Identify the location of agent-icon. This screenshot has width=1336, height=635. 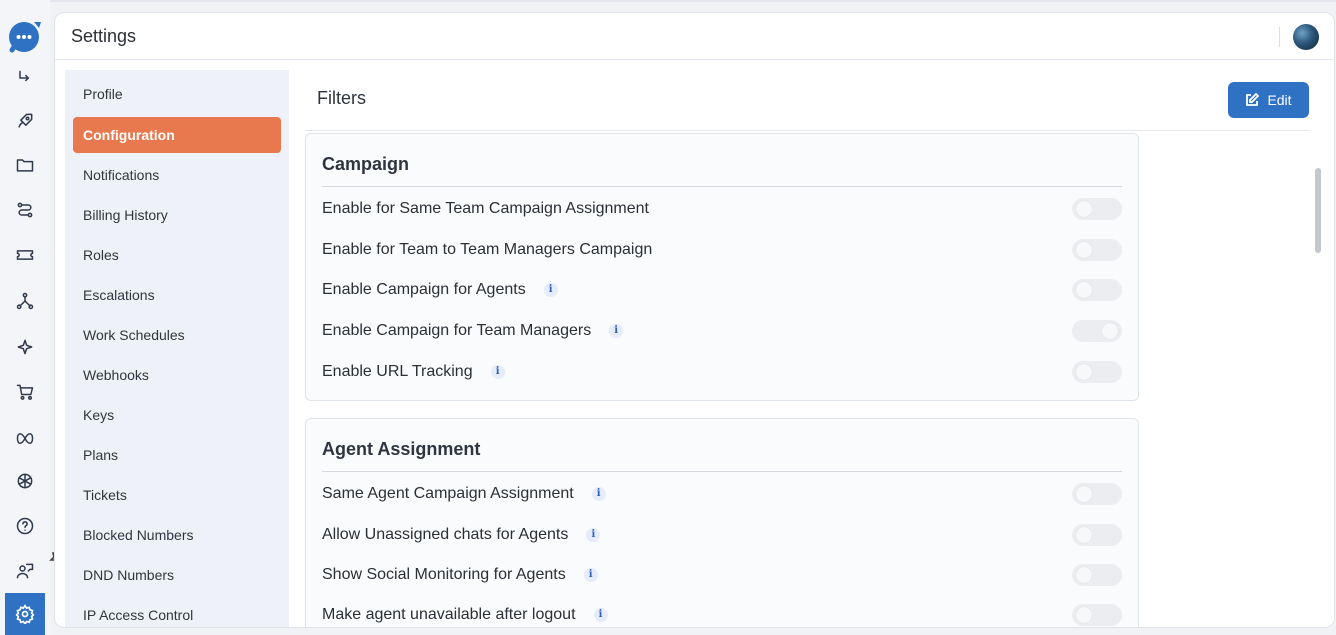
(25, 571).